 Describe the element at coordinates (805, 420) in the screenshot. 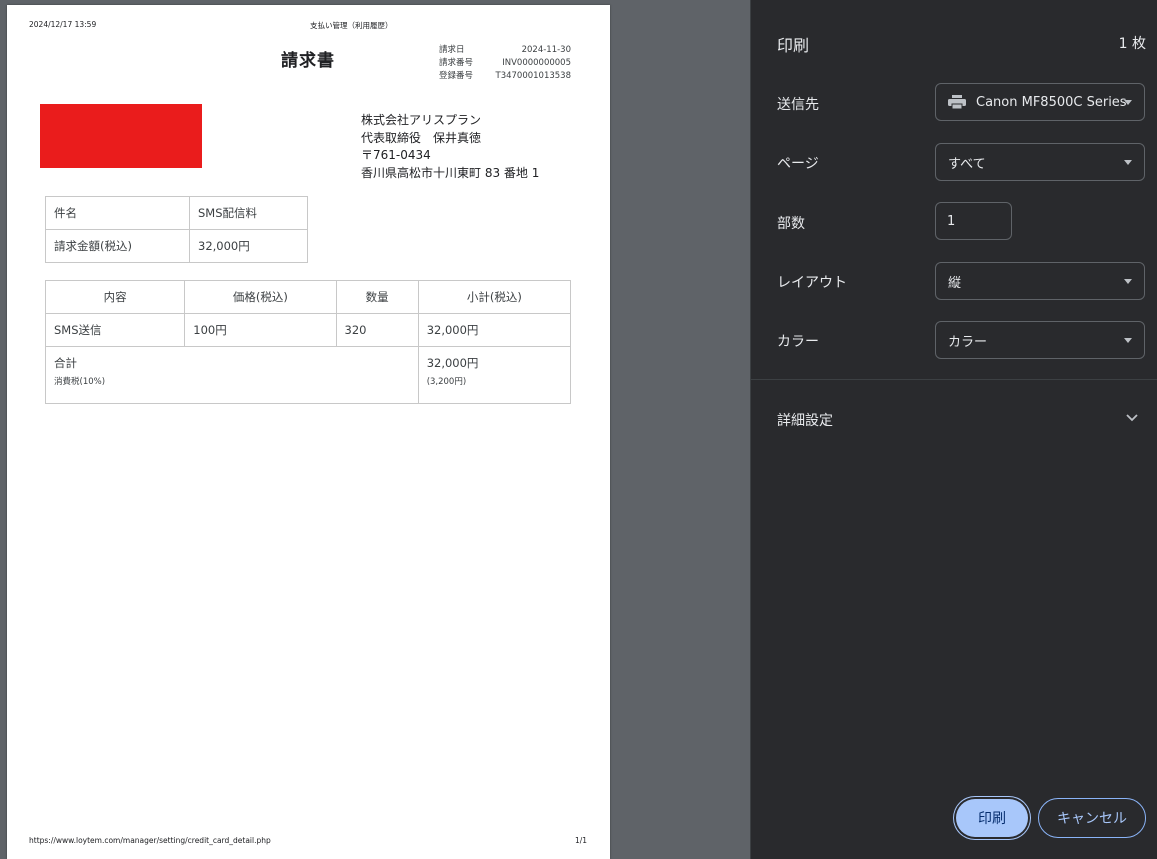

I see `advanced-settings-toggle: 詳細設定` at that location.